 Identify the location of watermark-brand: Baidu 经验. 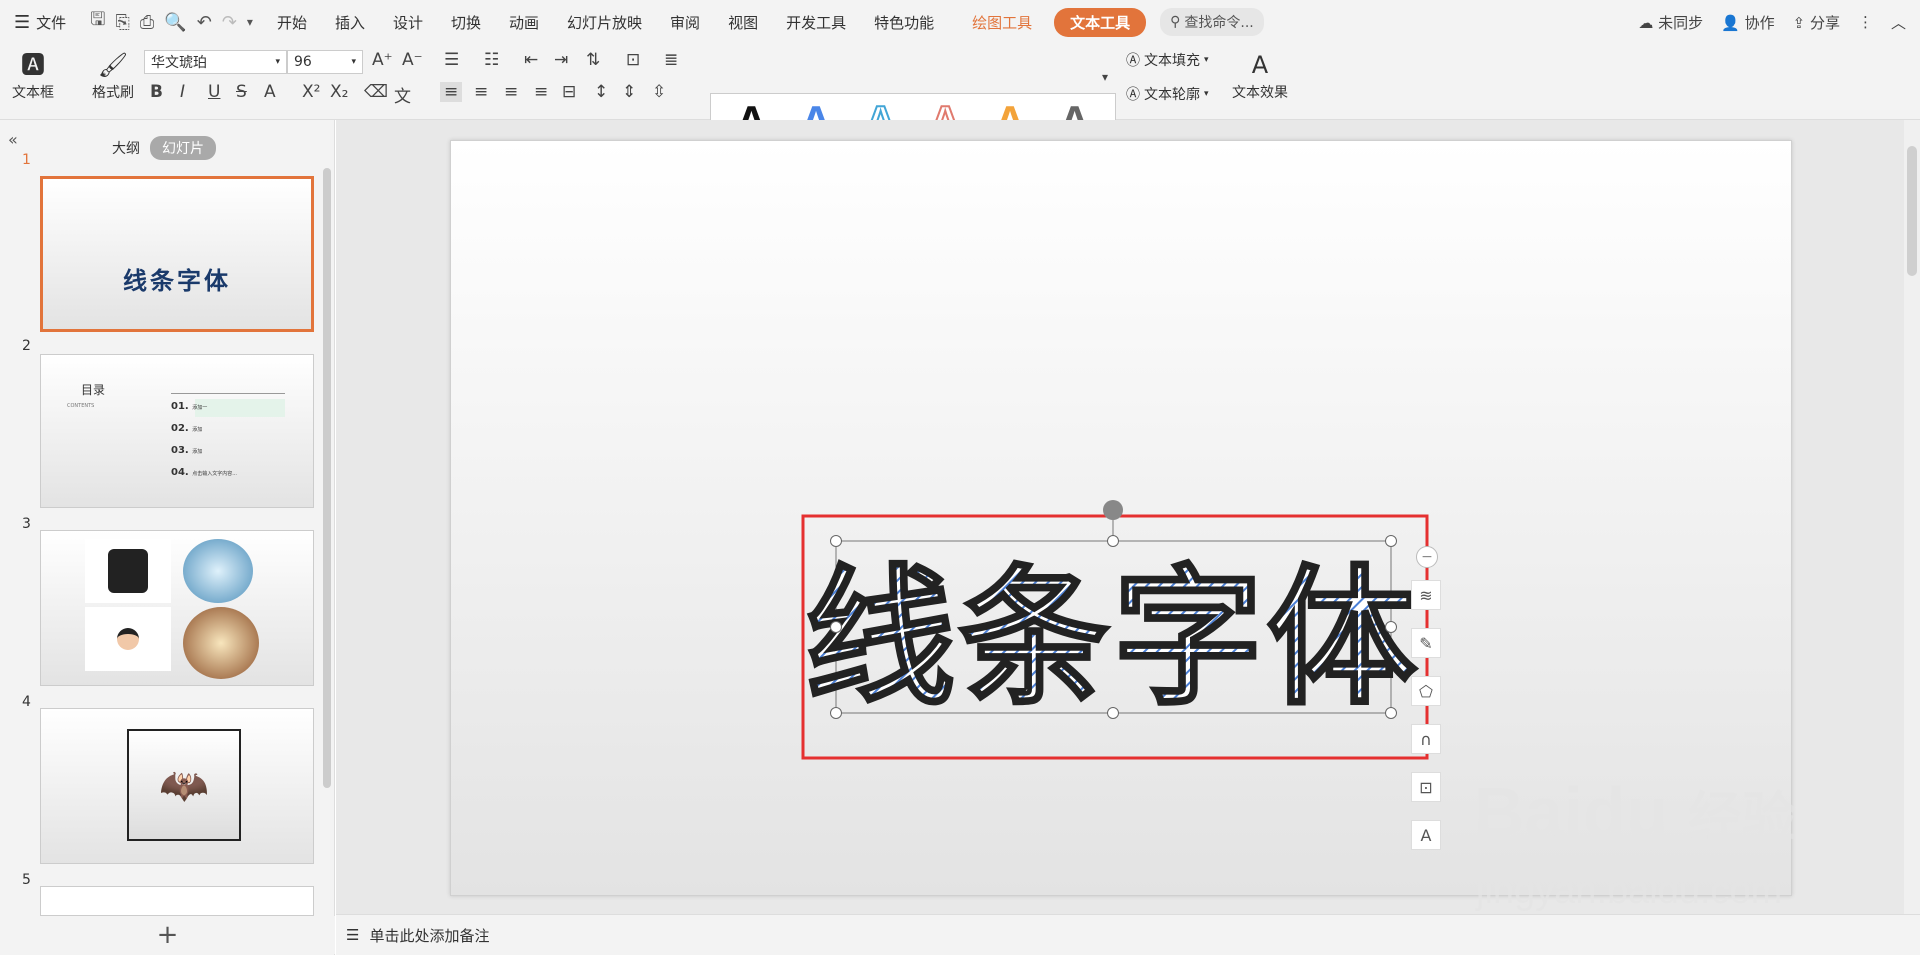
(1635, 812).